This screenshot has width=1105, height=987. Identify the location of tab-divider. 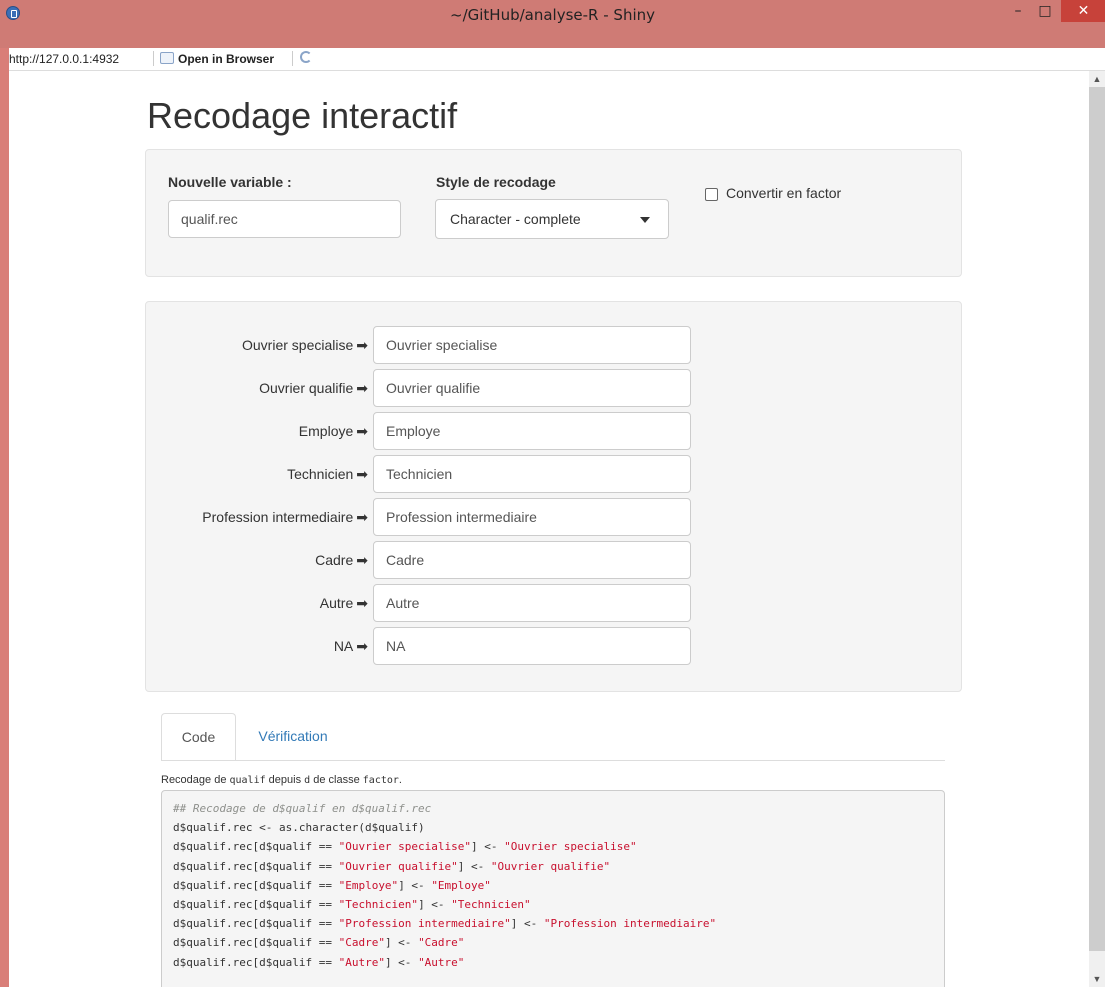
(553, 760).